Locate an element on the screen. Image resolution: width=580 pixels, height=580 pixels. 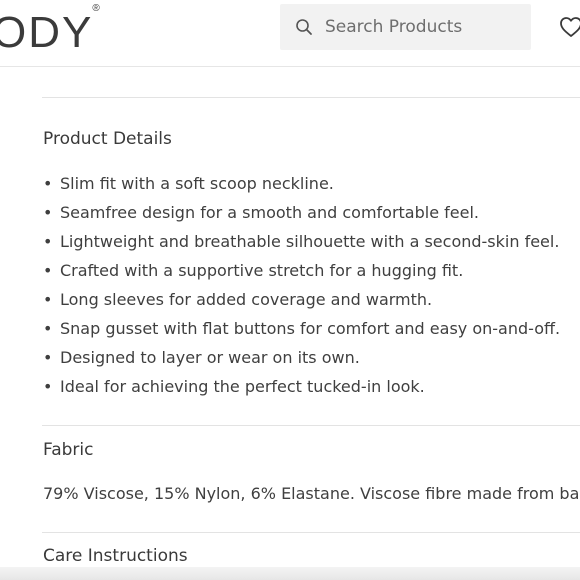
list-item: • Designed to layer or wear on its own. is located at coordinates (301, 360).